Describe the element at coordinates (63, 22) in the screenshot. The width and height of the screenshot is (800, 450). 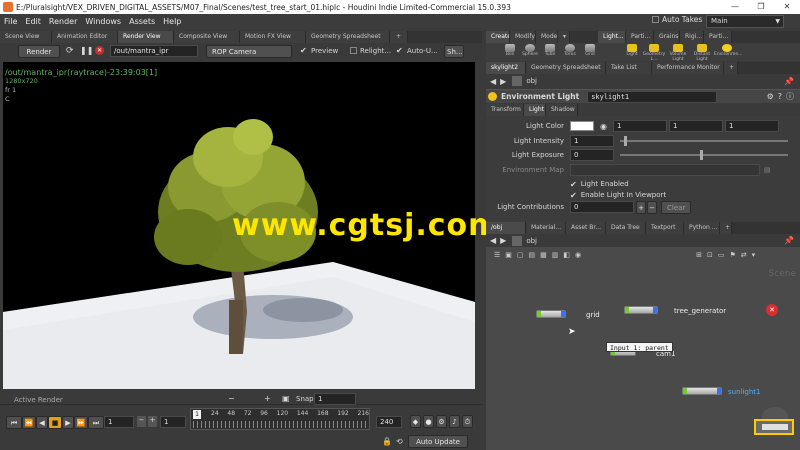
I see `menu-render: Render` at that location.